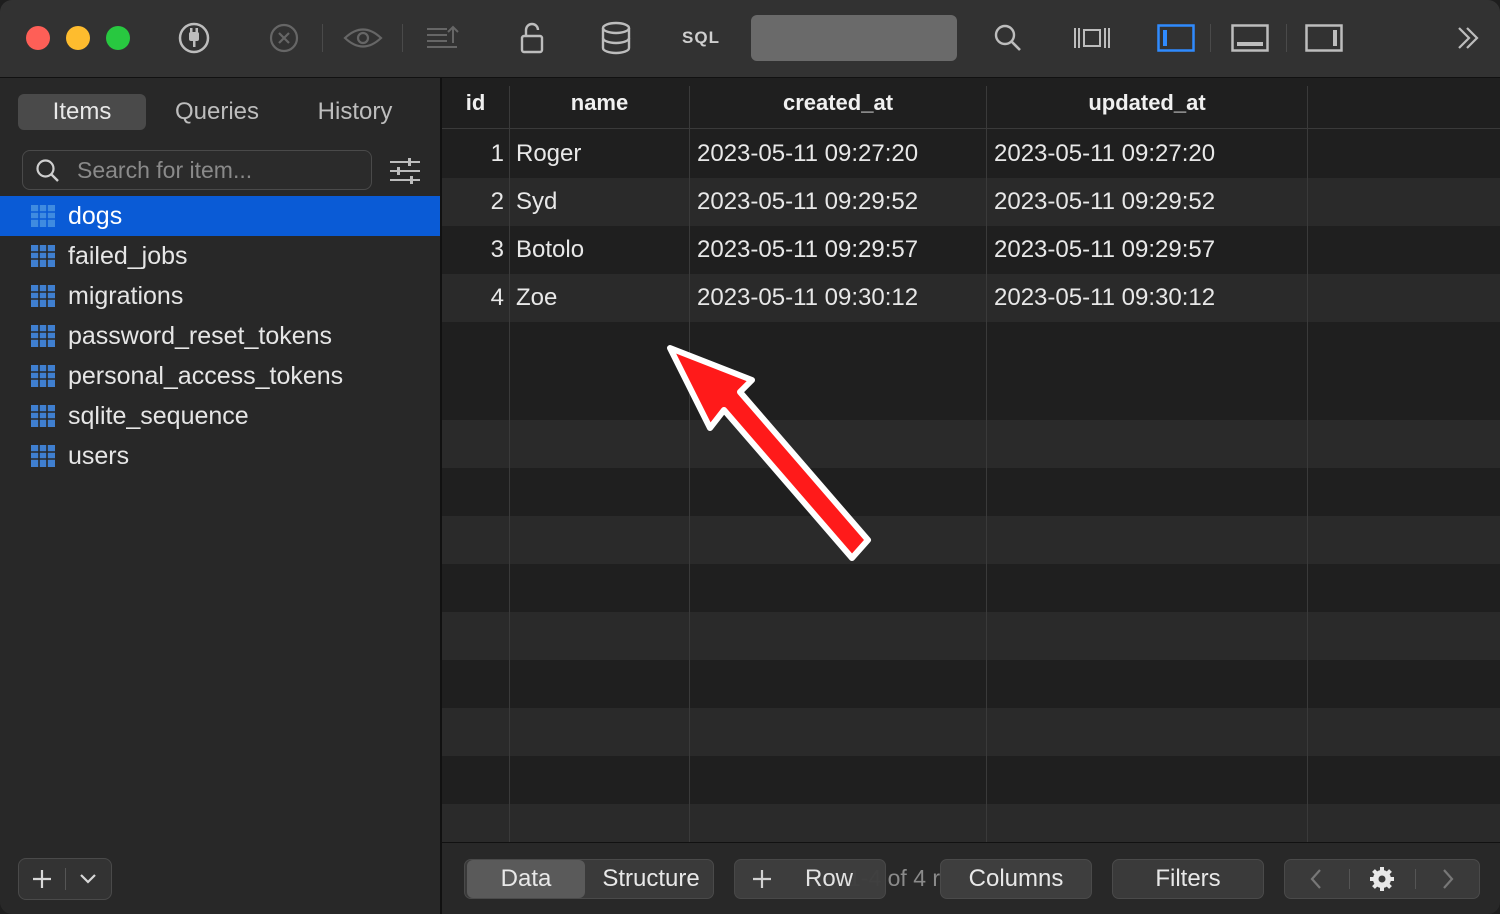 The width and height of the screenshot is (1500, 914). I want to click on overflow-chevron-icon, so click(1468, 38).